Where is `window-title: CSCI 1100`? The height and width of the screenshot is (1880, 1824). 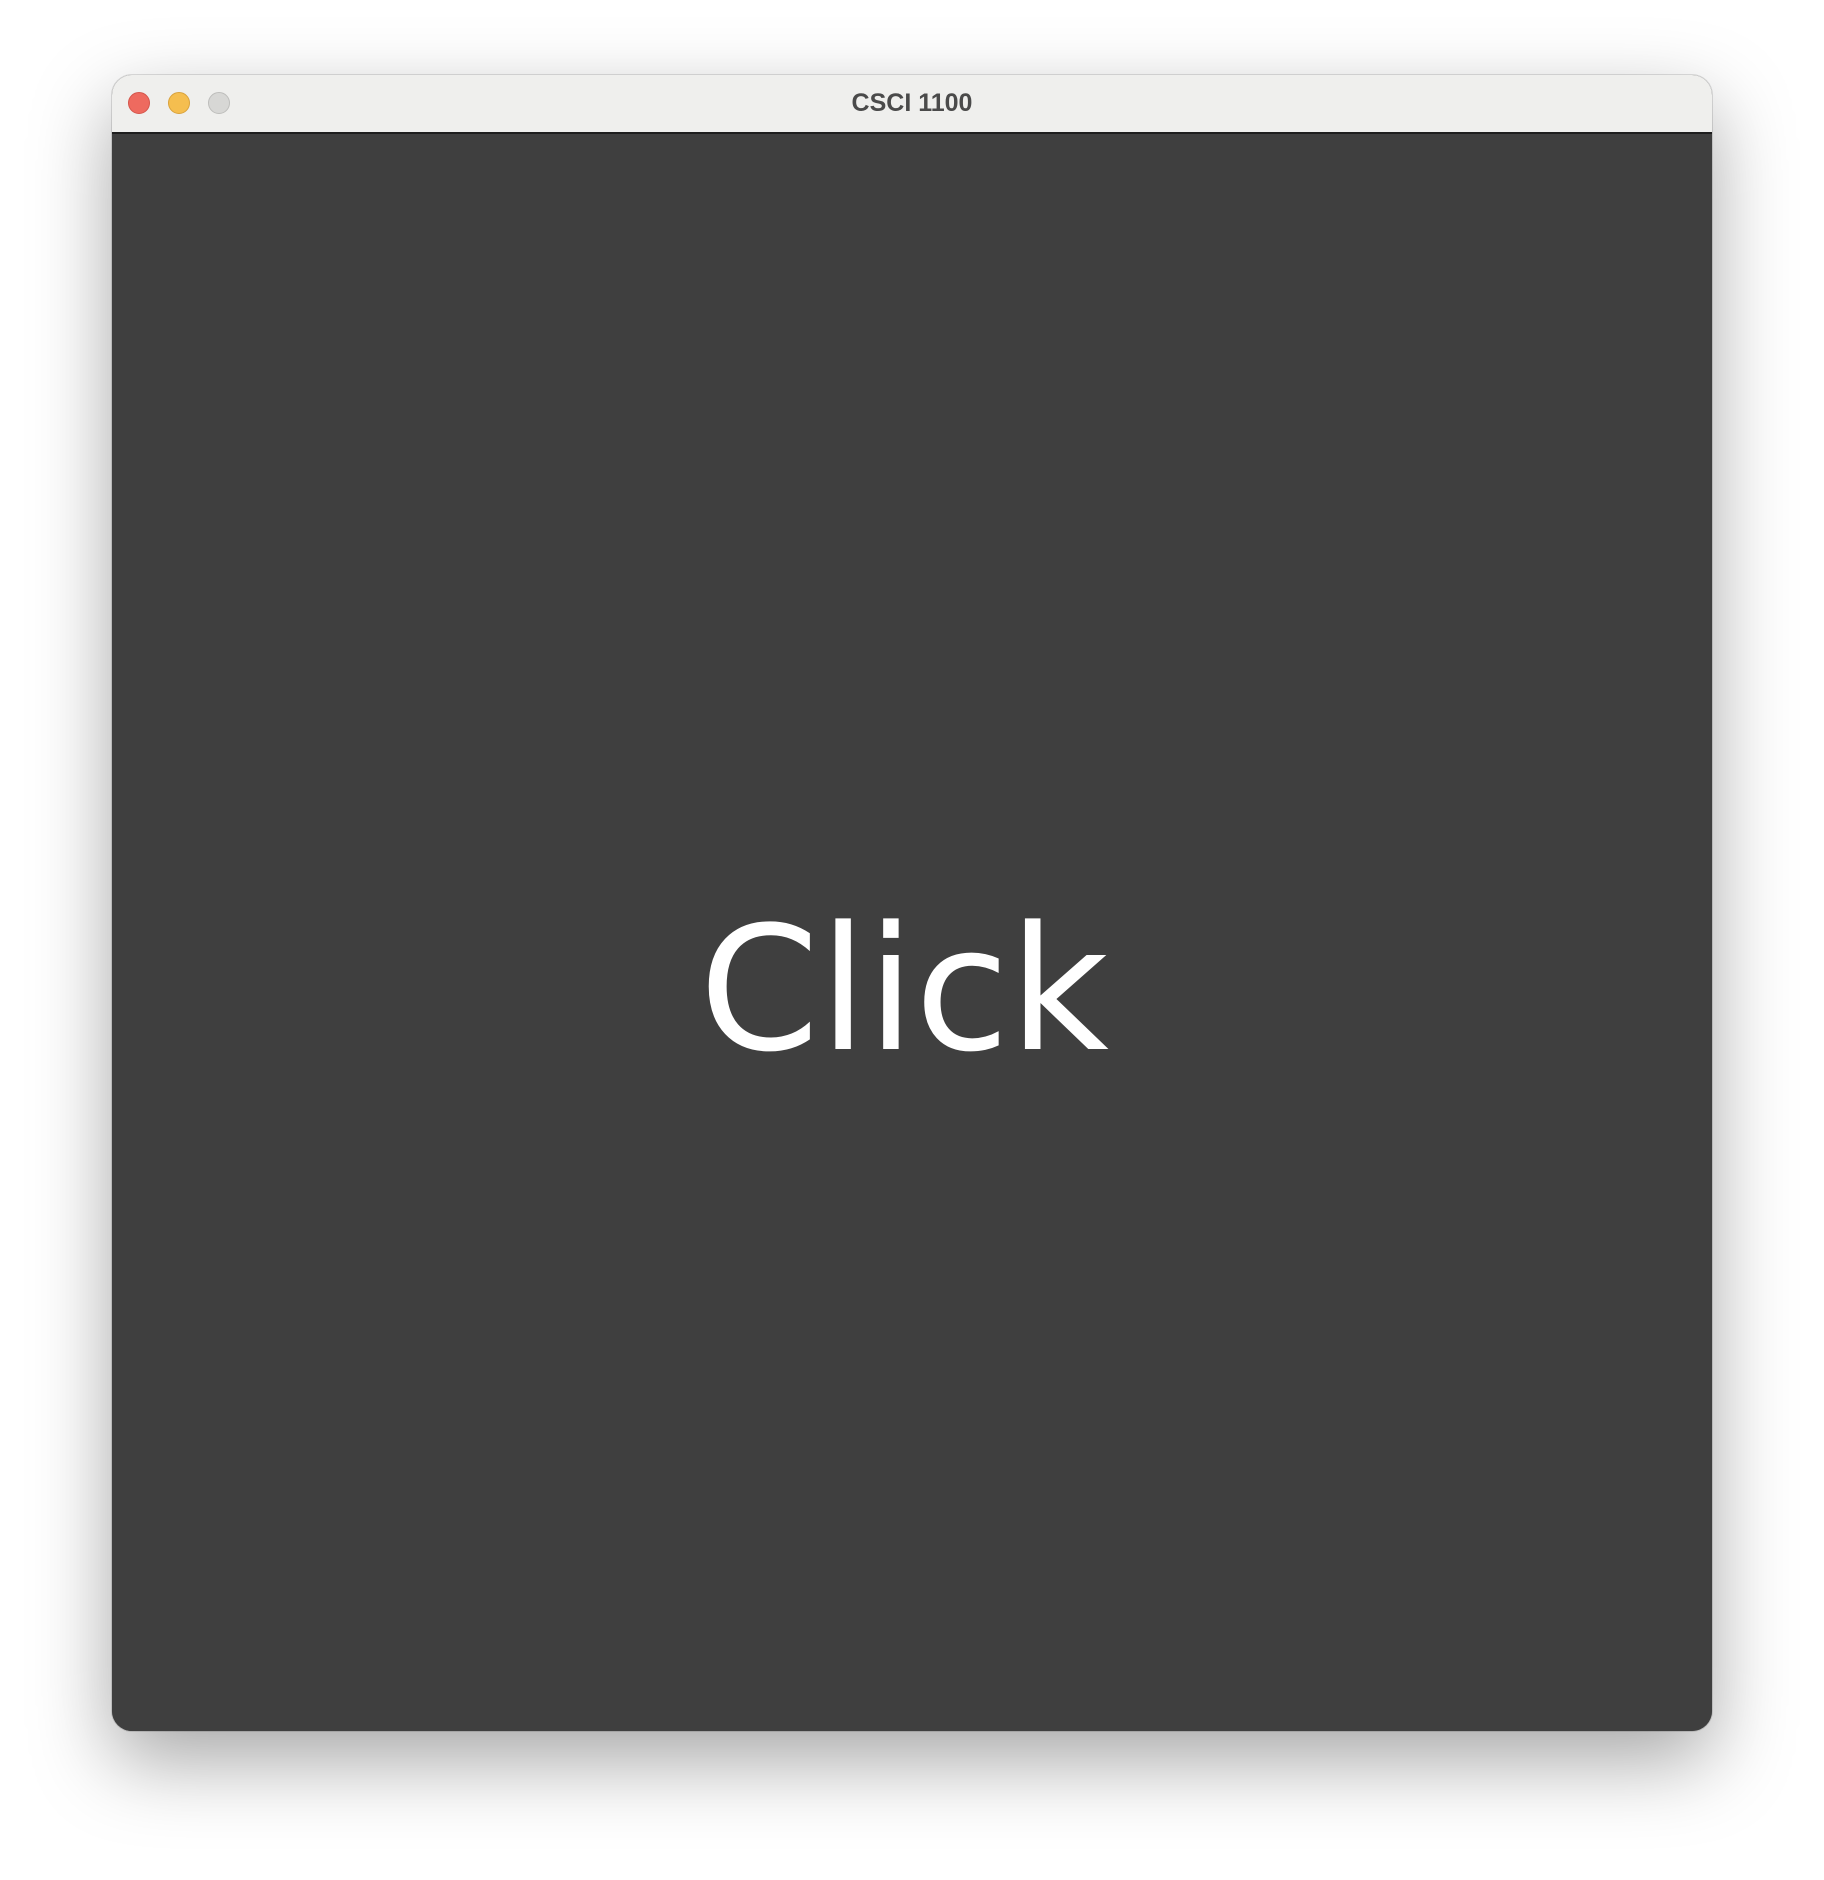 window-title: CSCI 1100 is located at coordinates (912, 103).